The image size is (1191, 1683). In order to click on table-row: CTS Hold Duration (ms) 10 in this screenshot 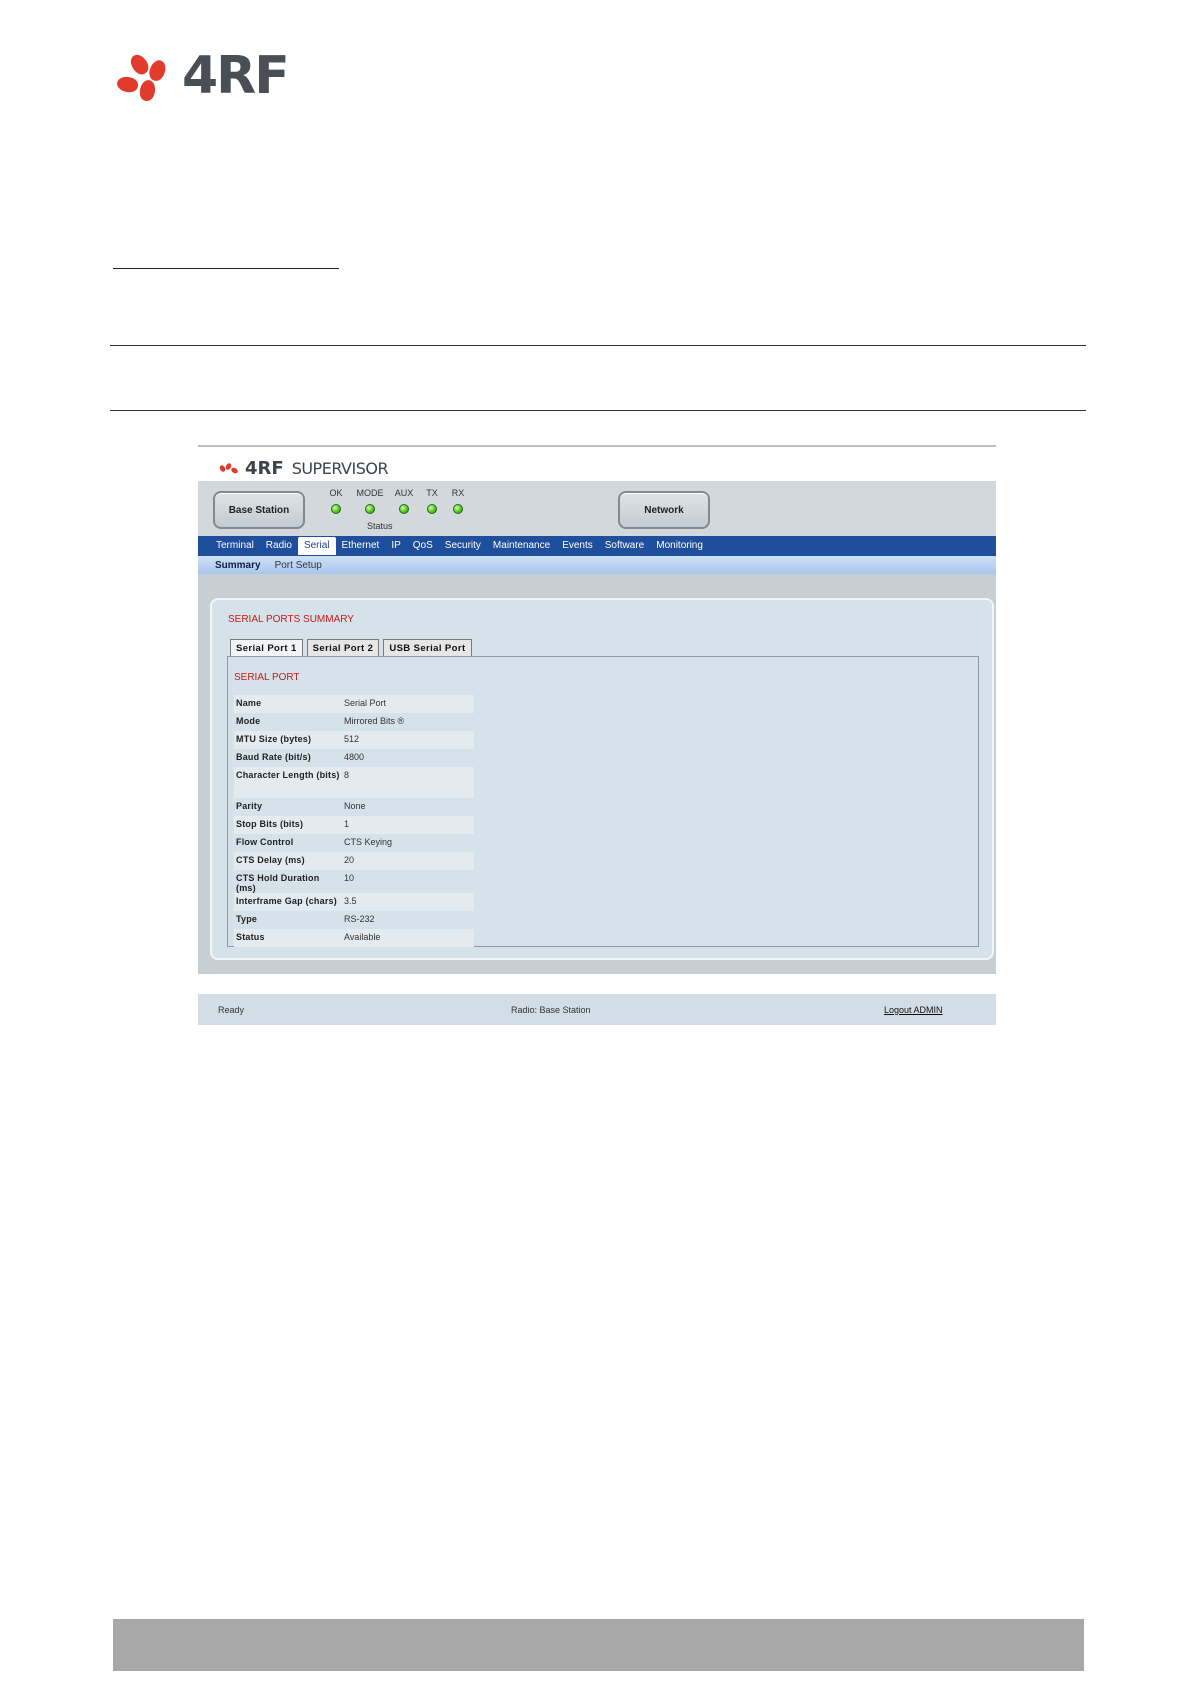, I will do `click(354, 881)`.